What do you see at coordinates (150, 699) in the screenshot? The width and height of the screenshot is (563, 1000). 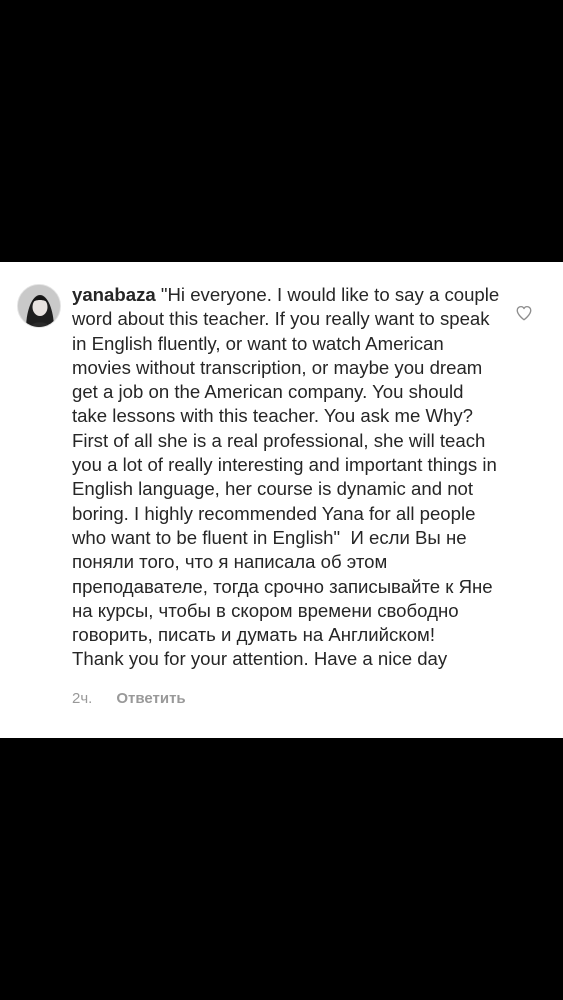 I see `reply-button: Ответить` at bounding box center [150, 699].